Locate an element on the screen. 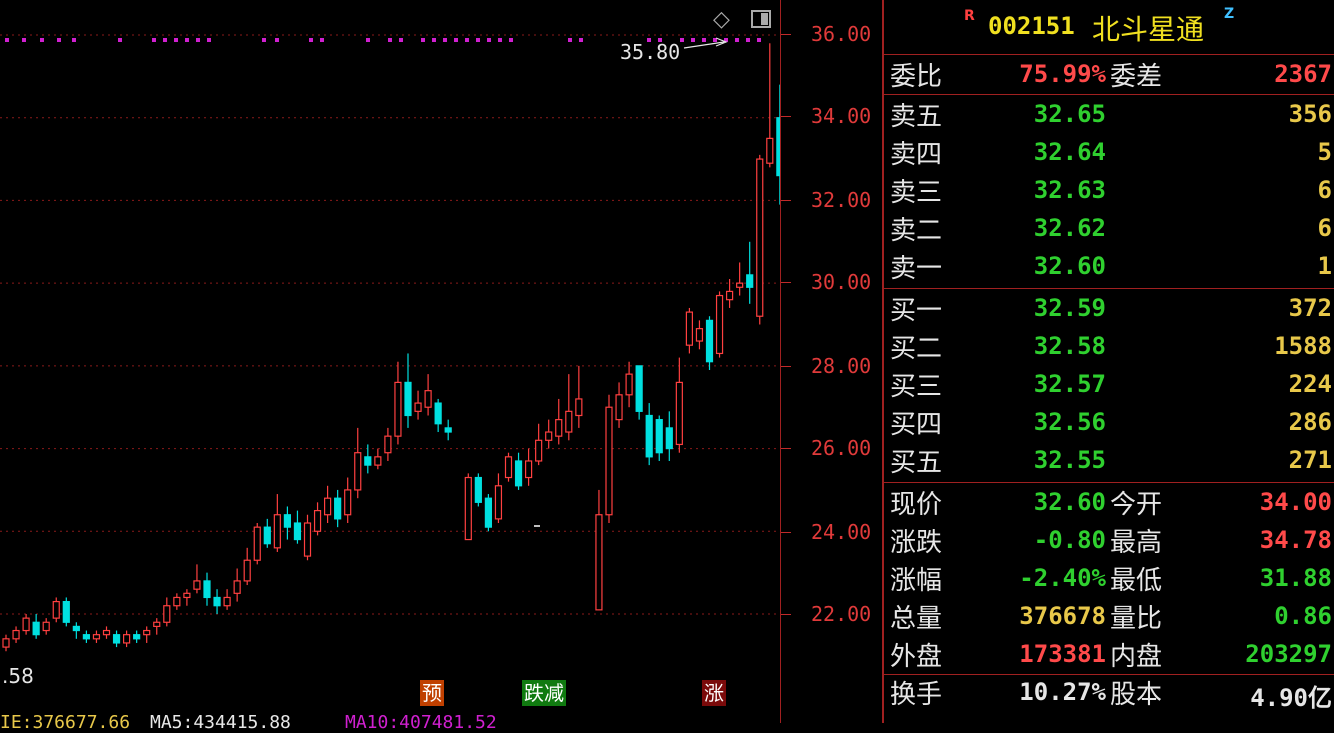 This screenshot has width=1334, height=733. quote-row: 涨跌 -0.80 最高 34.78 is located at coordinates (1109, 541).